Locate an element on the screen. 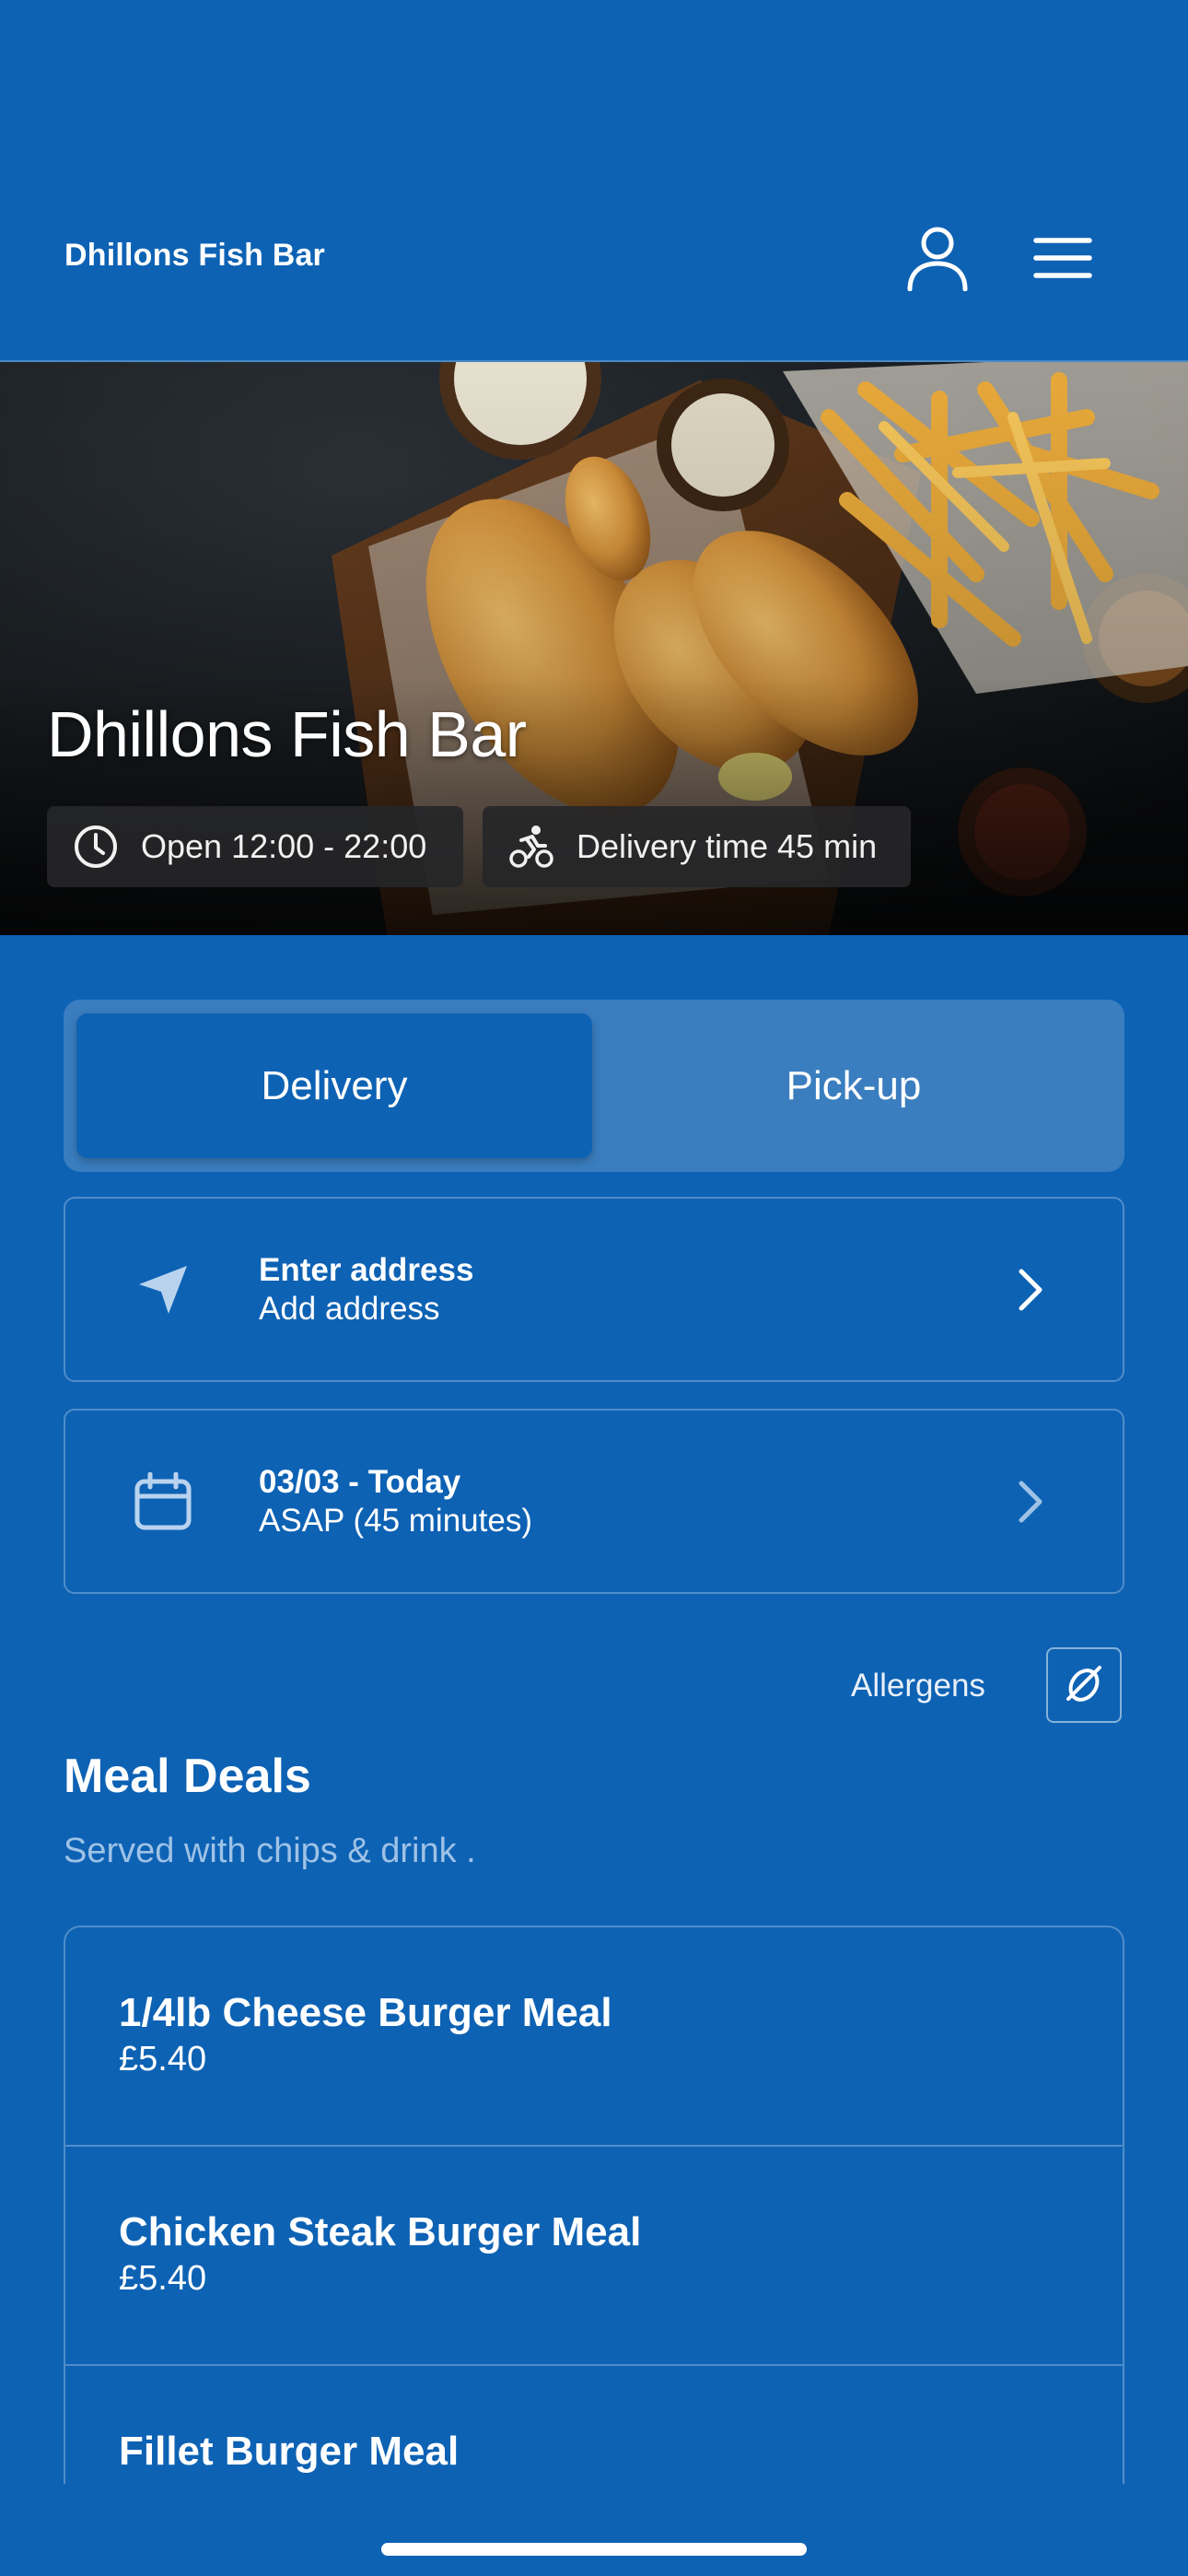 This screenshot has width=1188, height=2576. allergens-button is located at coordinates (1084, 1685).